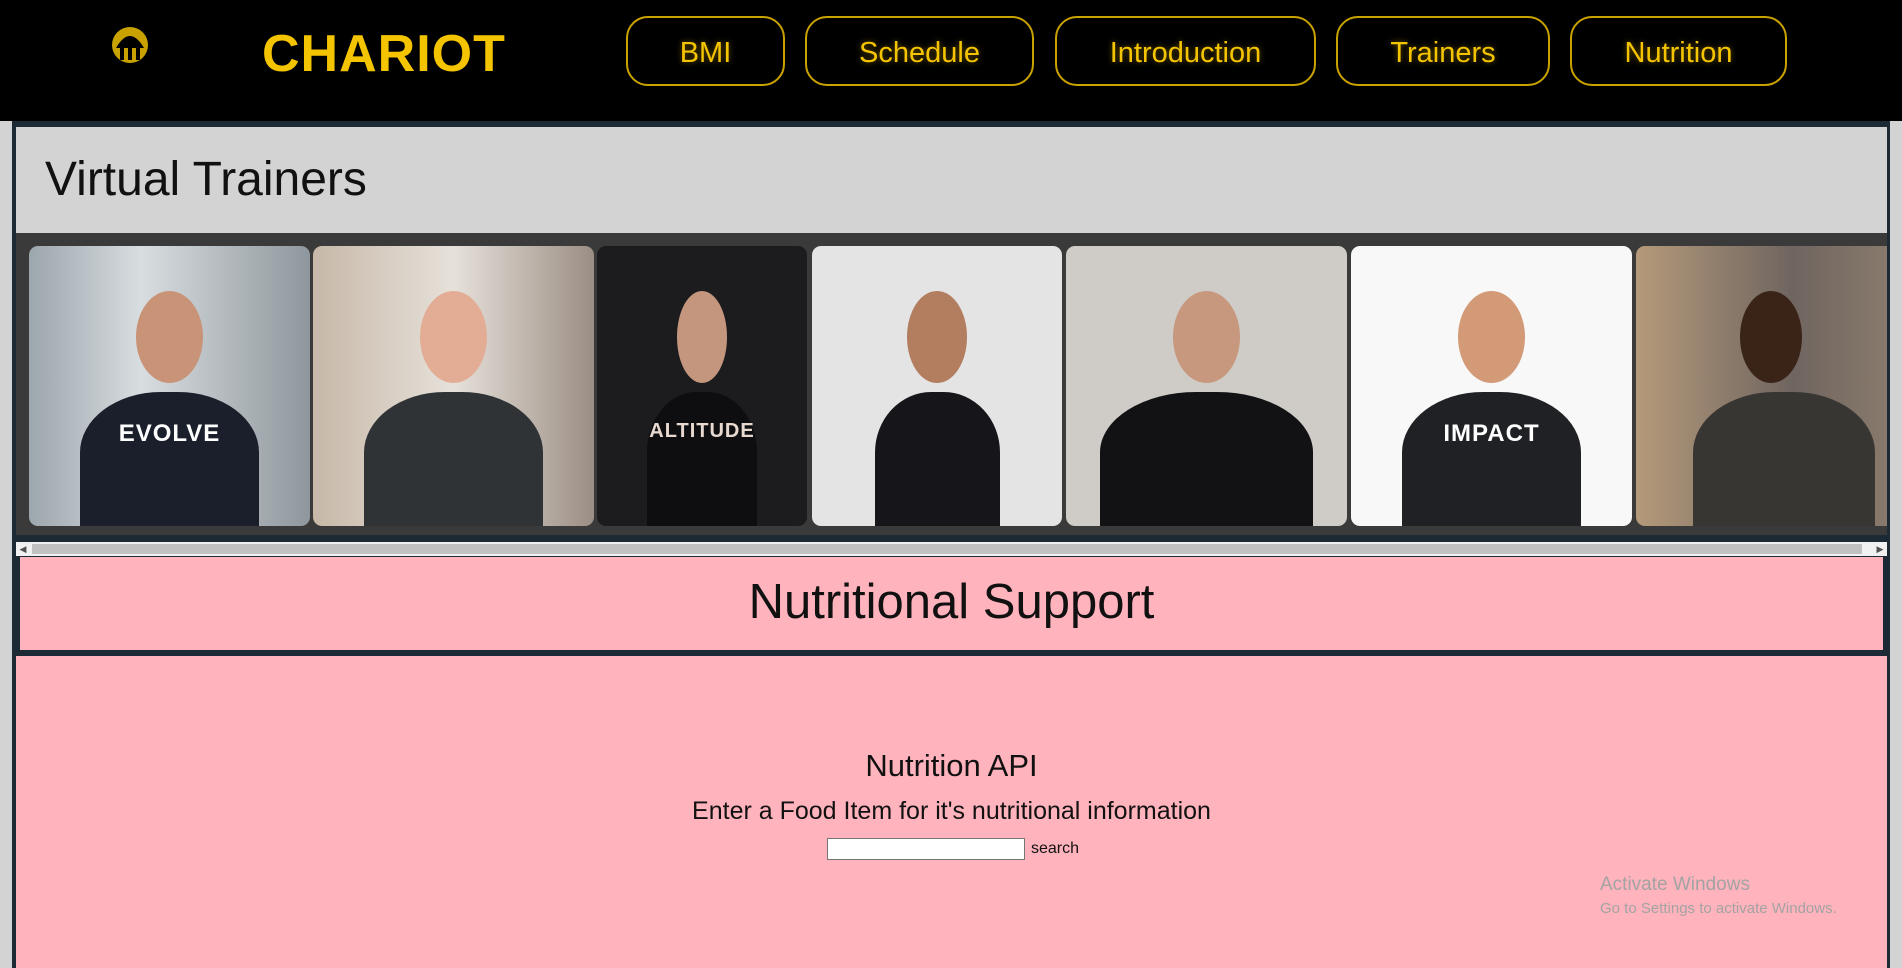  What do you see at coordinates (926, 849) in the screenshot?
I see `food-search-input` at bounding box center [926, 849].